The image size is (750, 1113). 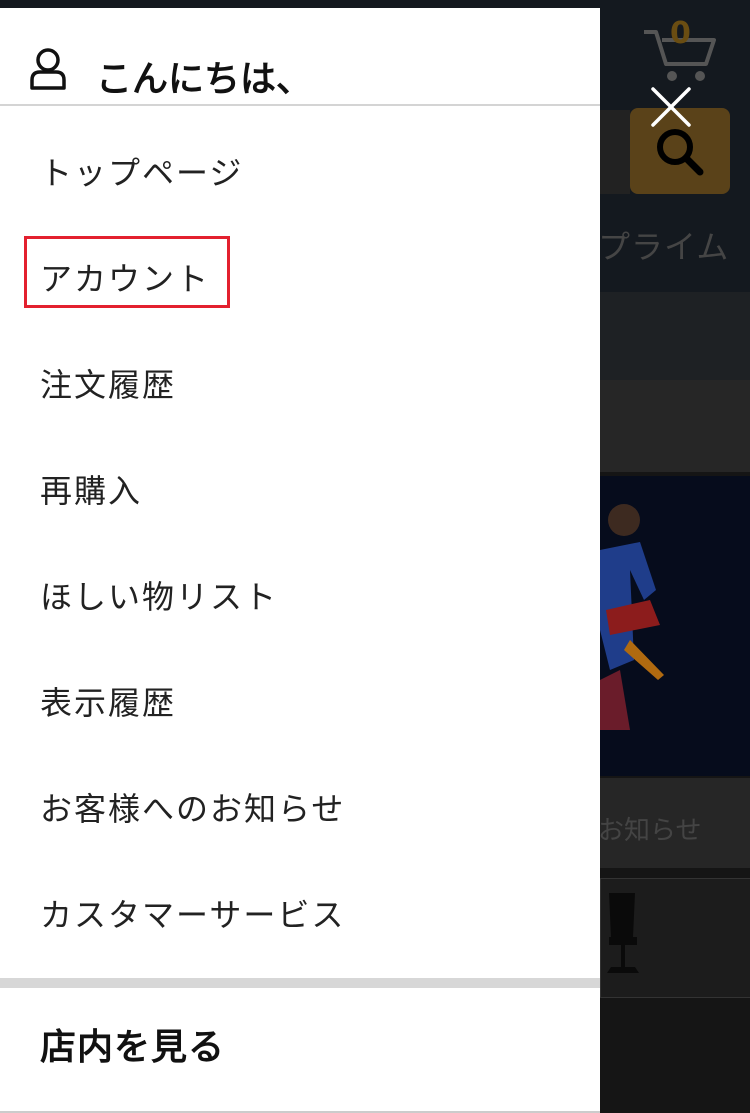 What do you see at coordinates (193, 809) in the screenshot?
I see `menu-item-label: お客様へのお知らせ` at bounding box center [193, 809].